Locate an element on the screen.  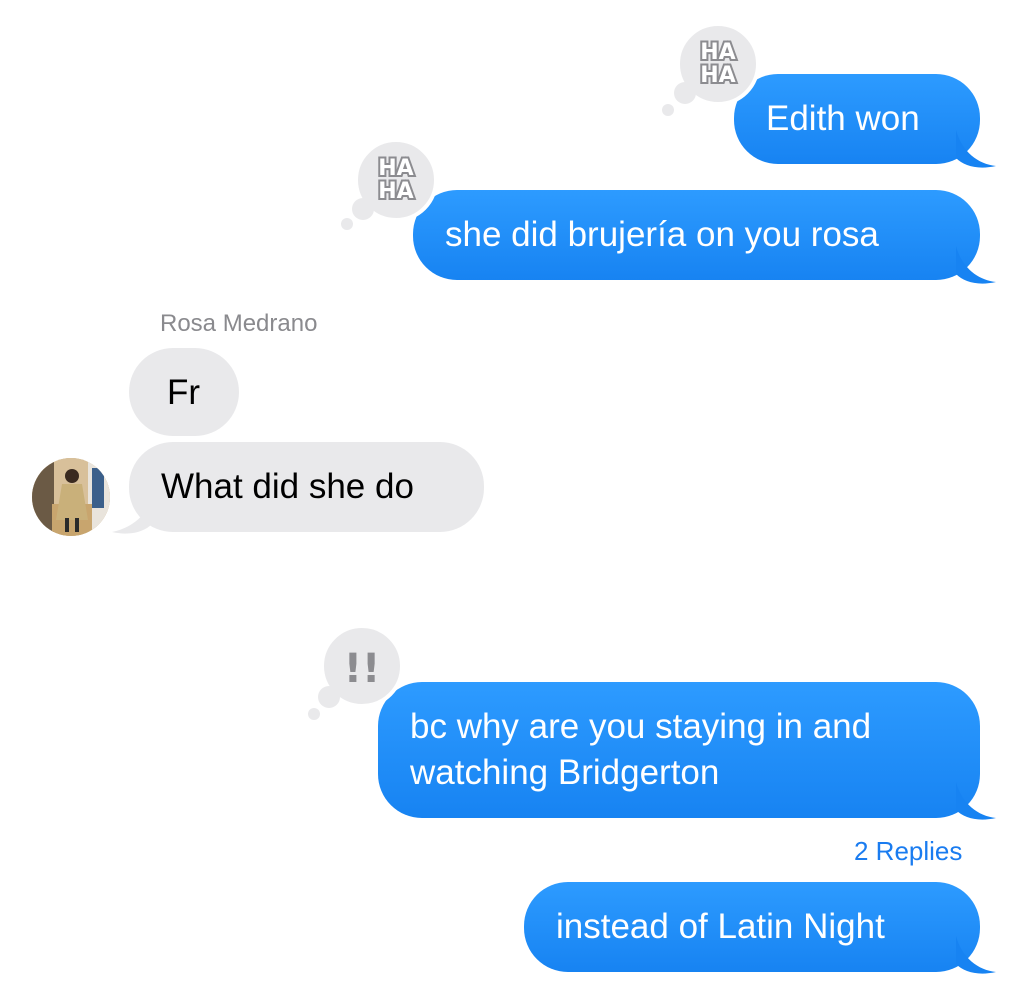
message-bubble-incoming: Fr is located at coordinates (184, 392).